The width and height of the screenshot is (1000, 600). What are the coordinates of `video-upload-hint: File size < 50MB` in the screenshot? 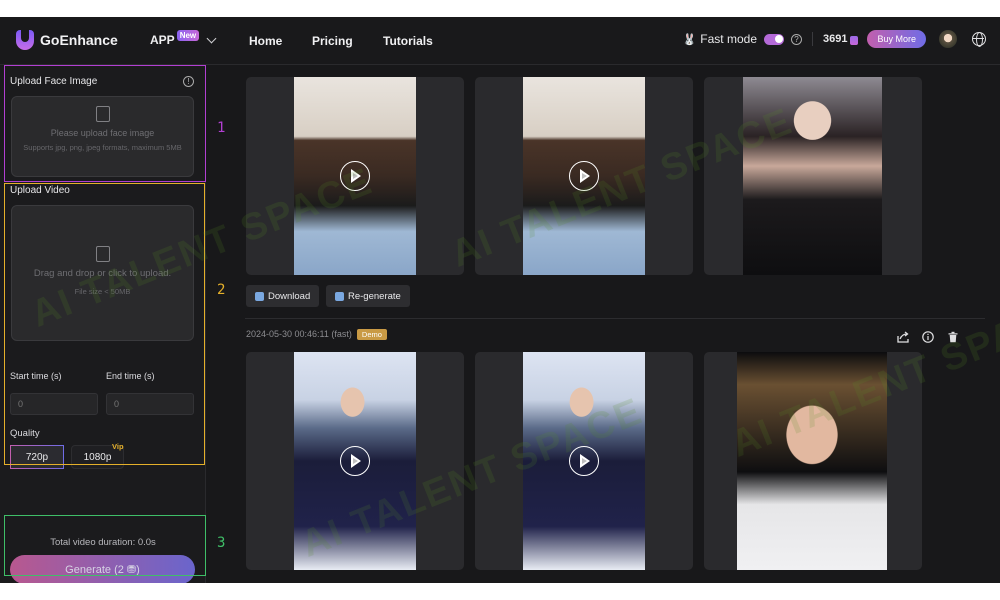 It's located at (102, 291).